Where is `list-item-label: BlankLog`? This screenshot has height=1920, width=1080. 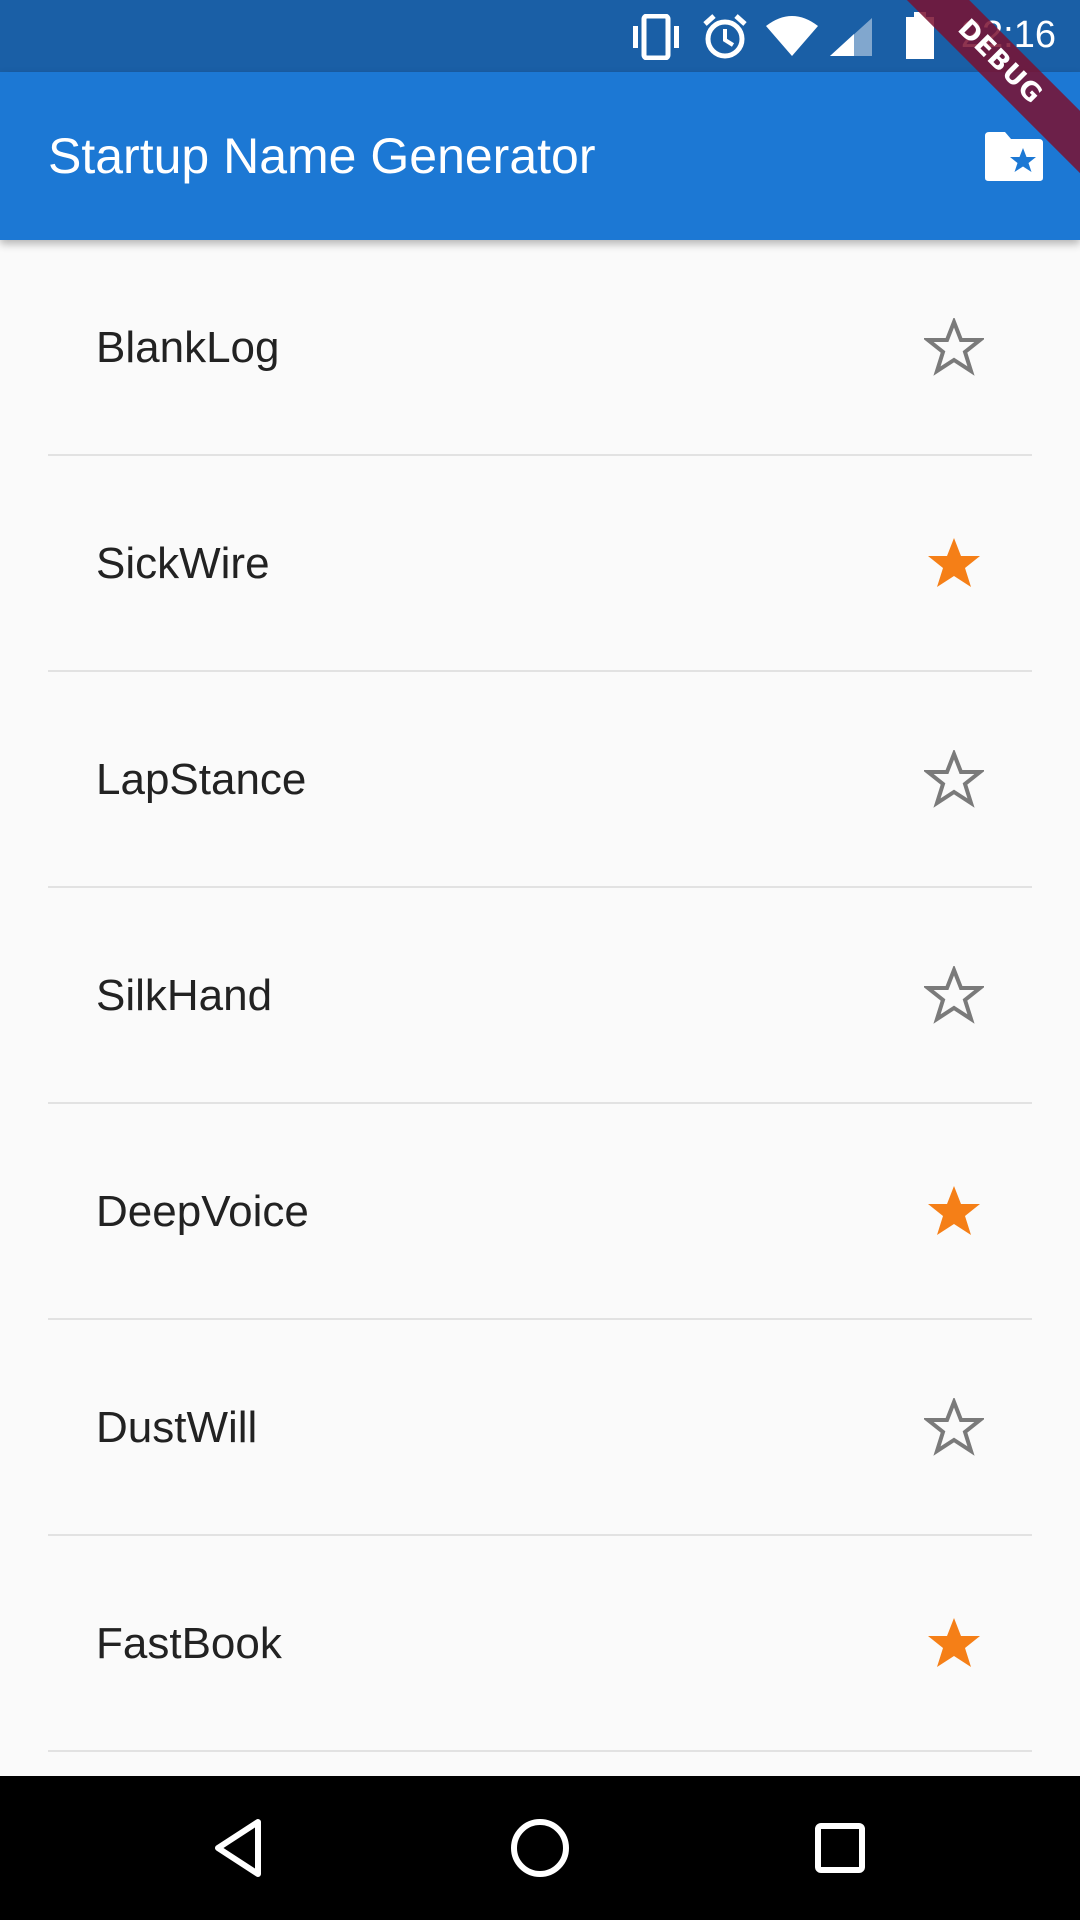
list-item-label: BlankLog is located at coordinates (188, 347).